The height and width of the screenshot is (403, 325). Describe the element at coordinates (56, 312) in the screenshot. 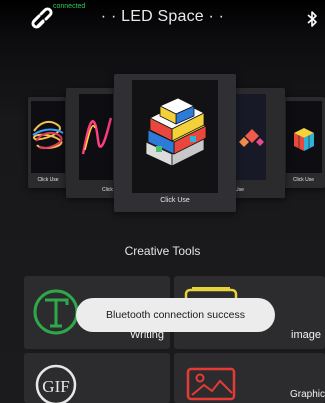

I see `writing-icon` at that location.